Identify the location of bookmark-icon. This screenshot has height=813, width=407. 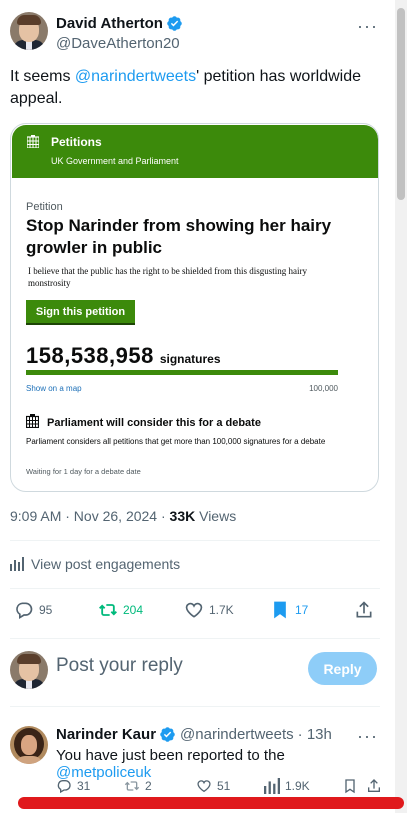
(350, 786).